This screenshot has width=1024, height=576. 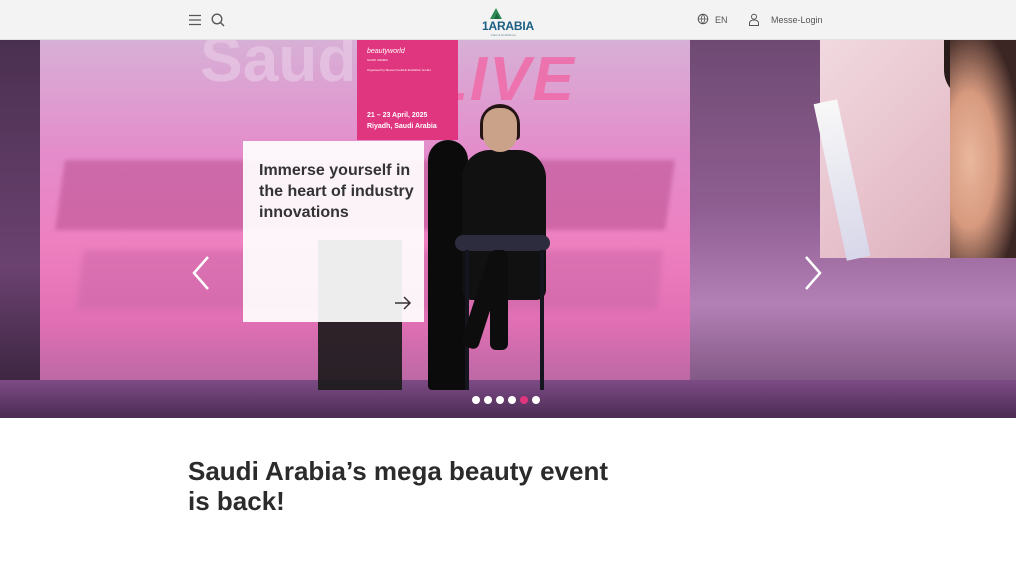 What do you see at coordinates (721, 20) in the screenshot?
I see `language-label: EN` at bounding box center [721, 20].